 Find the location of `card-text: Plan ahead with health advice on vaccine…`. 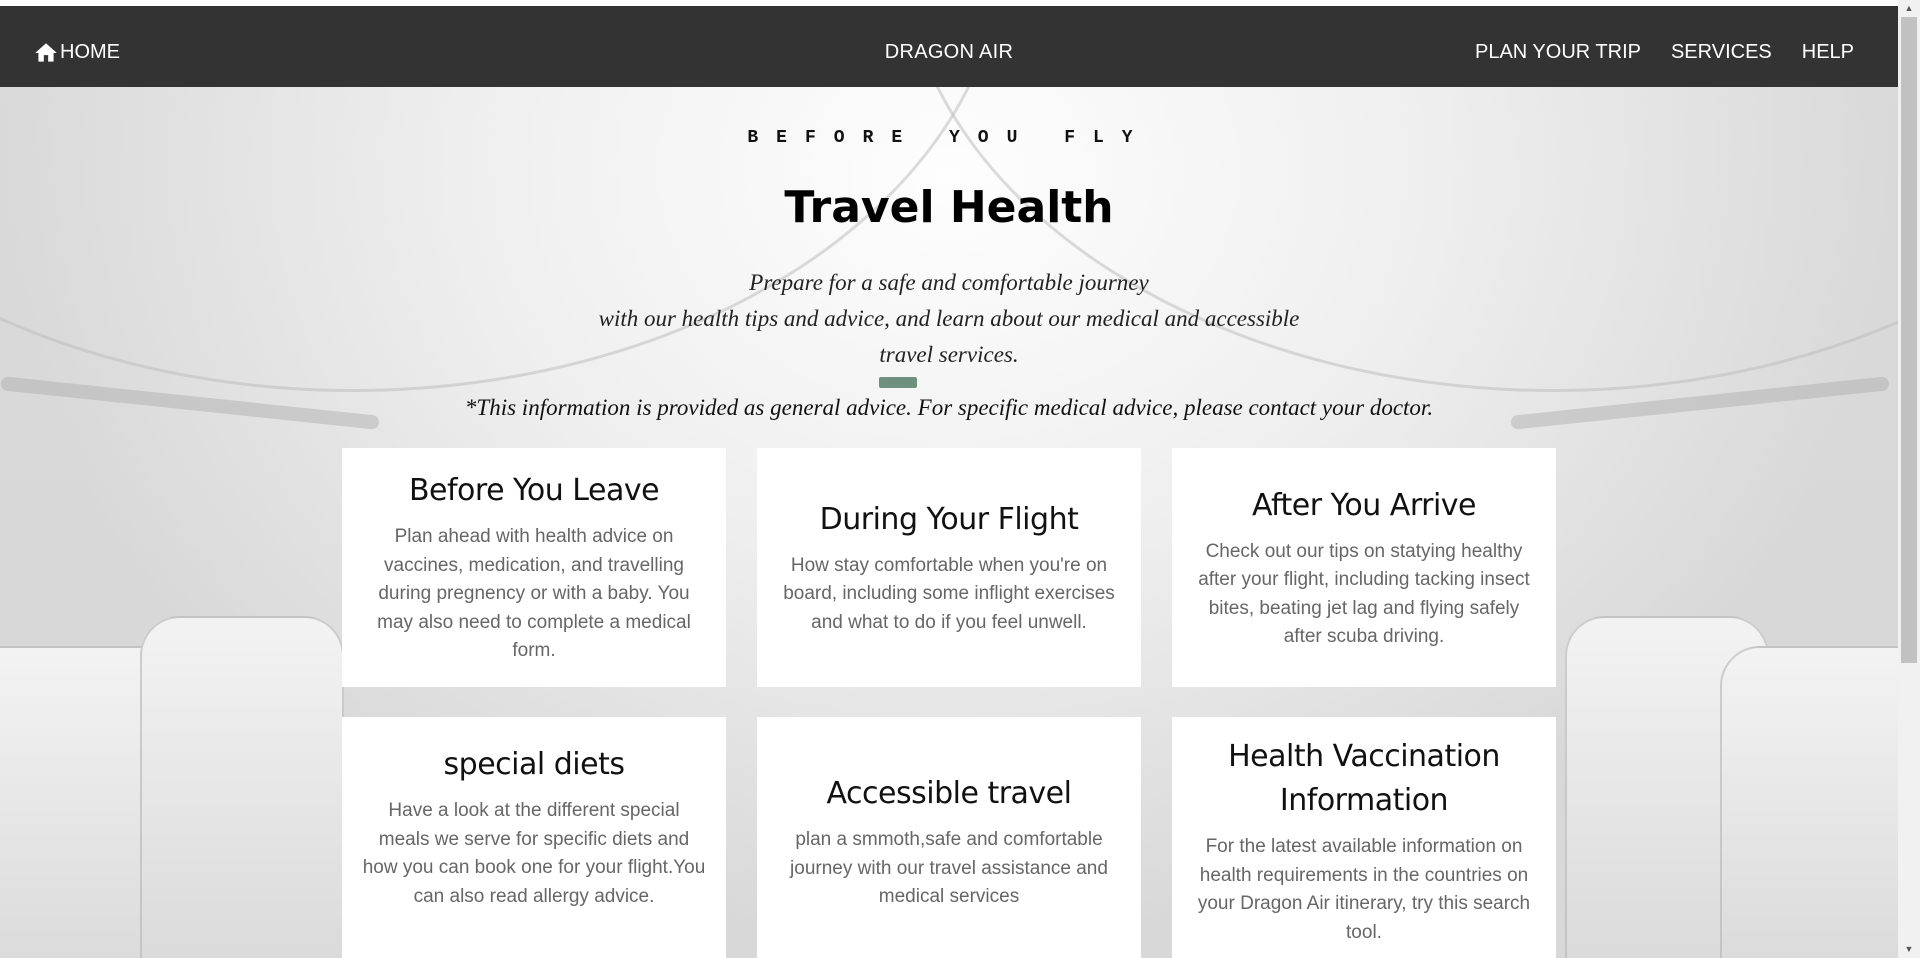

card-text: Plan ahead with health advice on vaccine… is located at coordinates (534, 594).